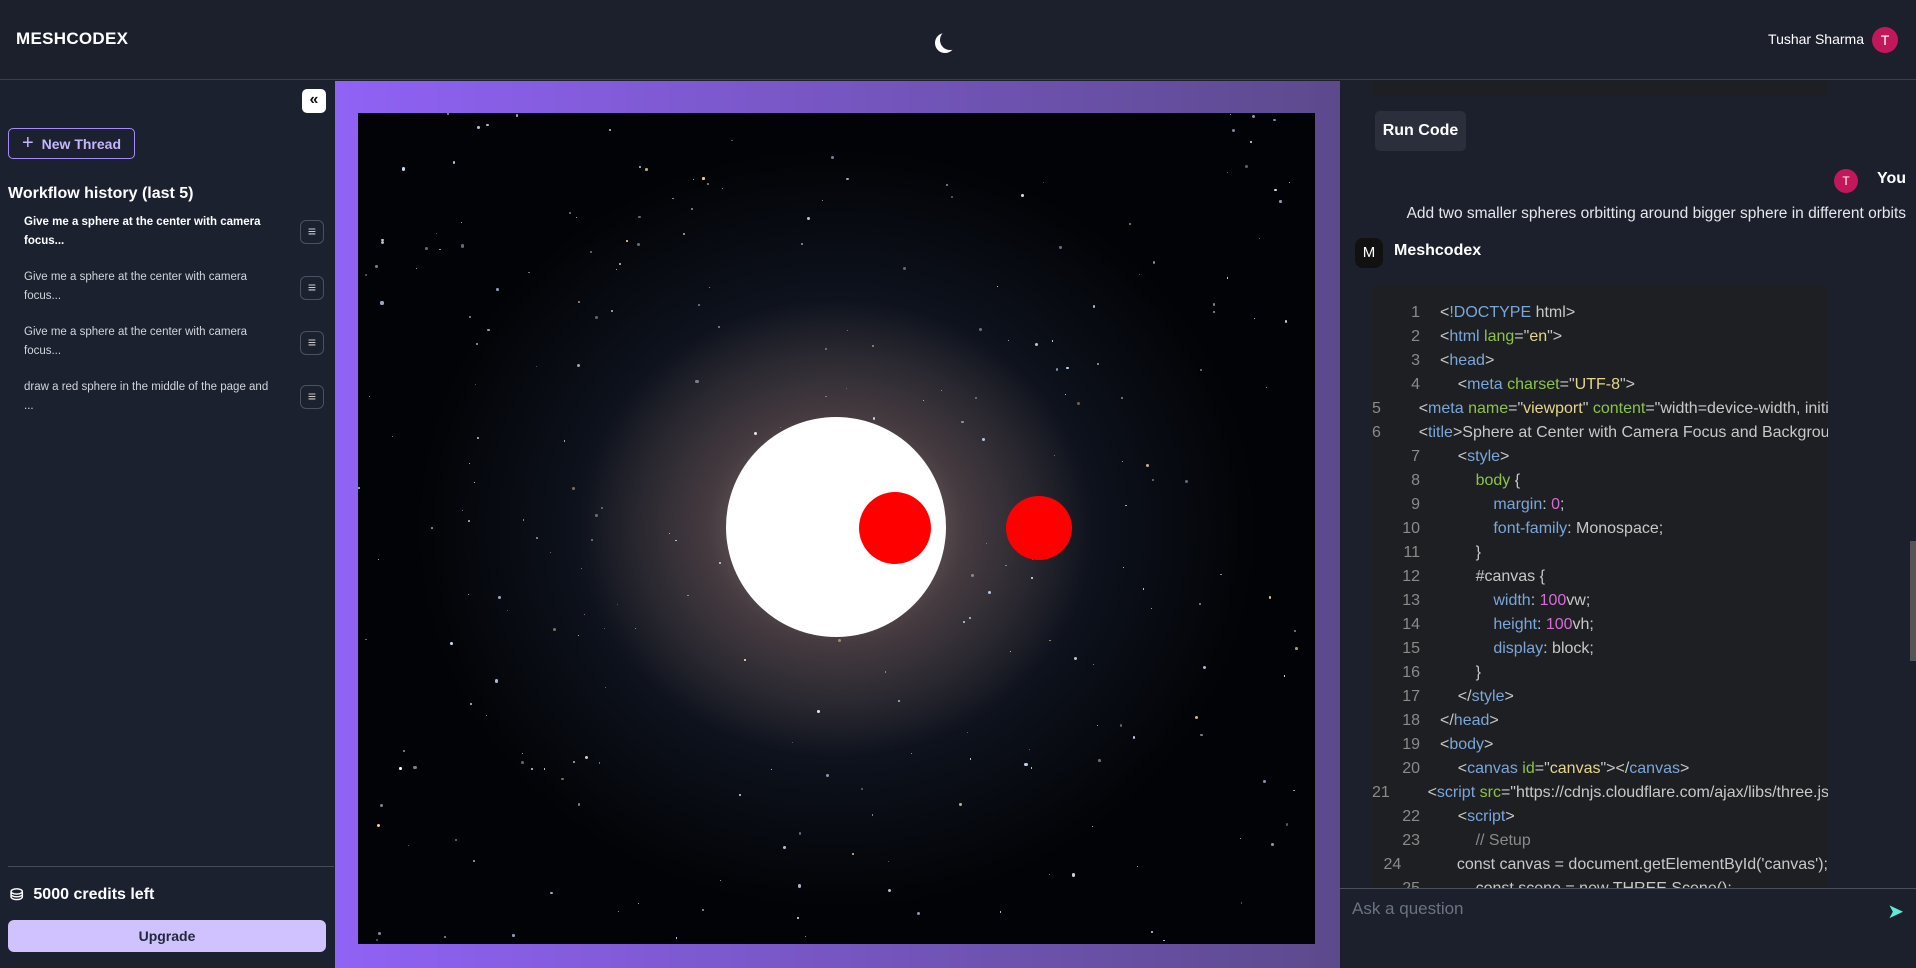 The image size is (1916, 968). What do you see at coordinates (1885, 40) in the screenshot?
I see `user-avatar: T` at bounding box center [1885, 40].